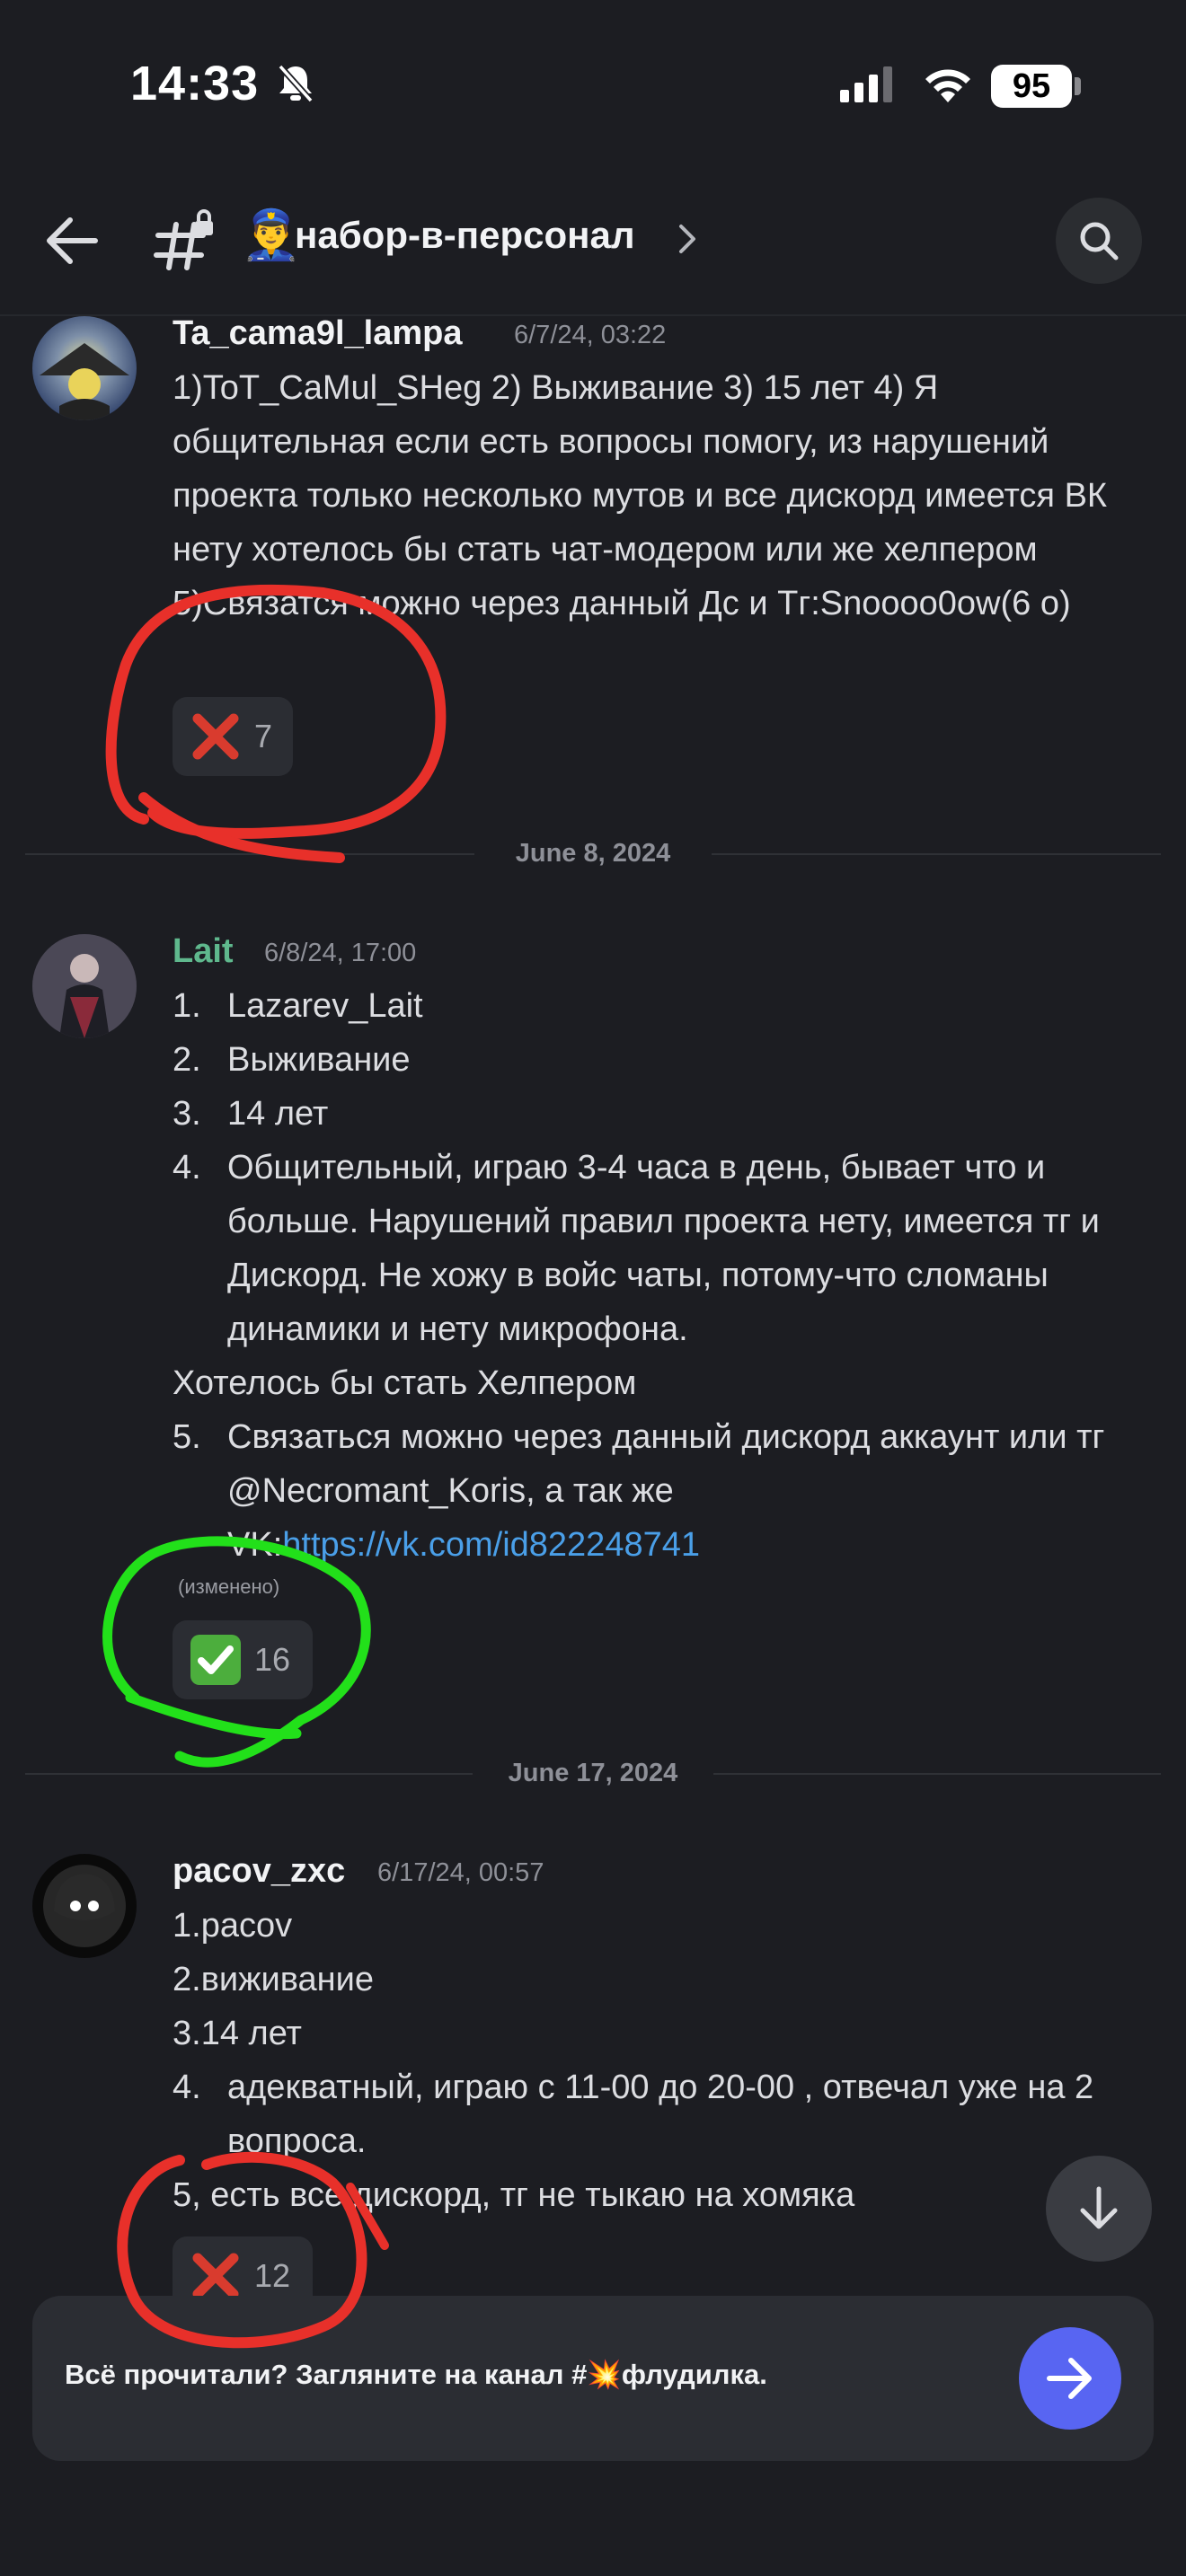 The width and height of the screenshot is (1186, 2576). What do you see at coordinates (340, 953) in the screenshot?
I see `message-timestamp: 6/8/24, 17:00` at bounding box center [340, 953].